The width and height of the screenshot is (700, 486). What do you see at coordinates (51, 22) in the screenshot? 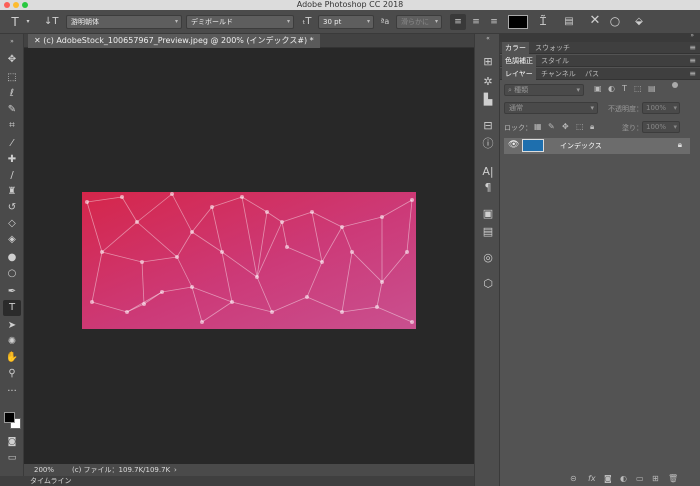
I see `toggle-text-orientation-icon: ↓T` at bounding box center [51, 22].